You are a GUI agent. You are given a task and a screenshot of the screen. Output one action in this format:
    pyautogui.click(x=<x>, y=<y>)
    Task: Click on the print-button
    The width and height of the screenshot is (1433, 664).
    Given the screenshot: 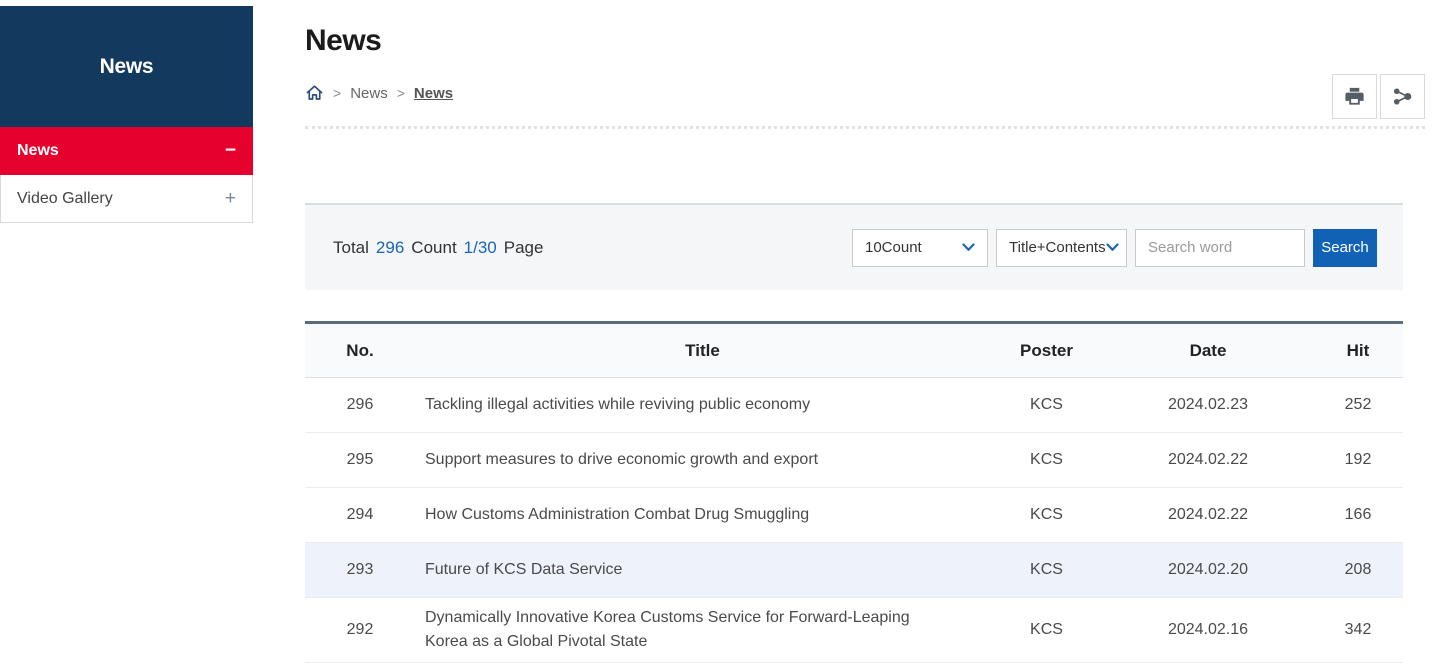 What is the action you would take?
    pyautogui.click(x=1354, y=96)
    